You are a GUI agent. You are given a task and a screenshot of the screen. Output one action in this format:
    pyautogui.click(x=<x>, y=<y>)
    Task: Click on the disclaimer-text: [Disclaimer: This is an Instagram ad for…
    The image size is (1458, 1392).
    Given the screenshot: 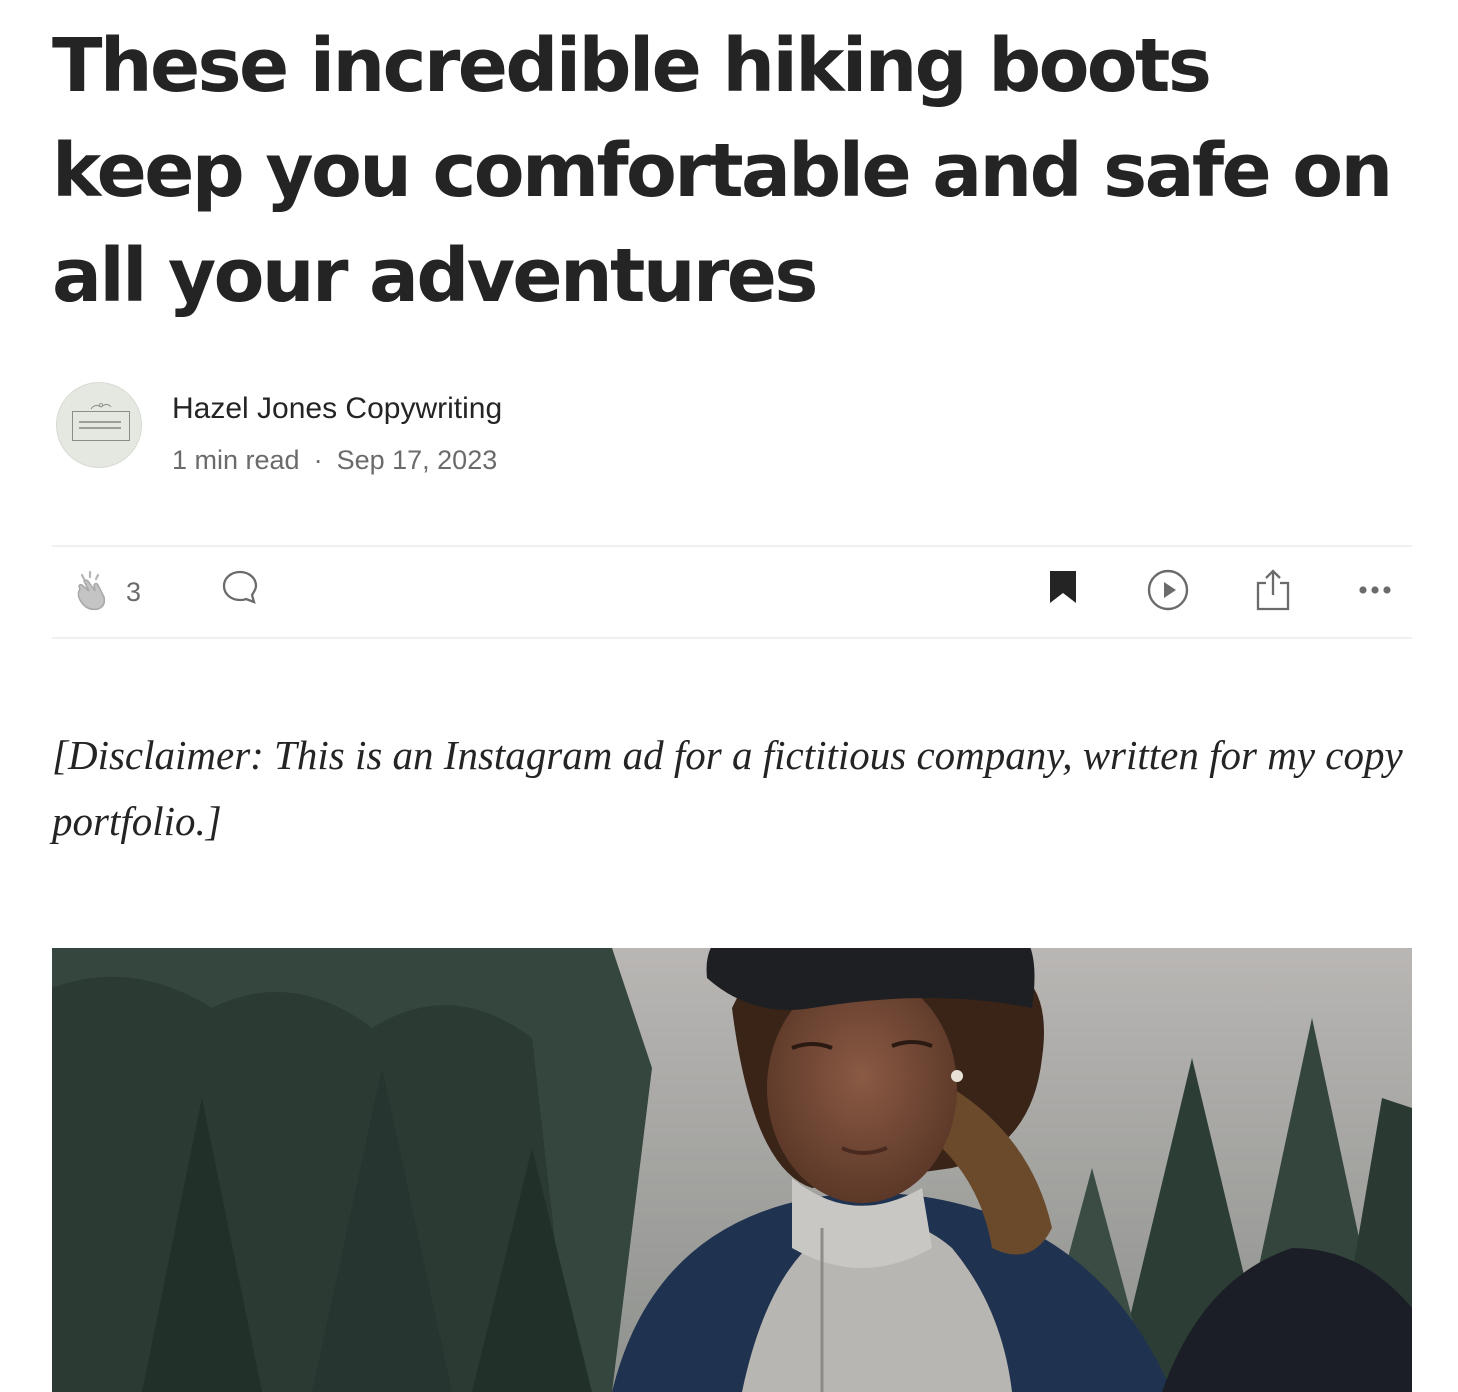 What is the action you would take?
    pyautogui.click(x=727, y=788)
    